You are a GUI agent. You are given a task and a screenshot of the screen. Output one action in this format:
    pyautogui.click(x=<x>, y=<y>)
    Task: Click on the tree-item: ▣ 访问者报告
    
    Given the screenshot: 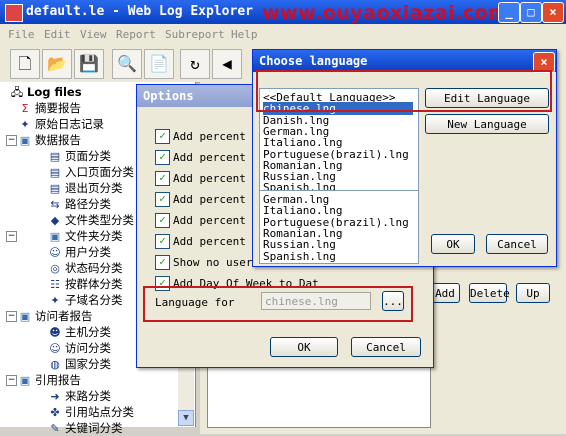 What is the action you would take?
    pyautogui.click(x=55, y=316)
    